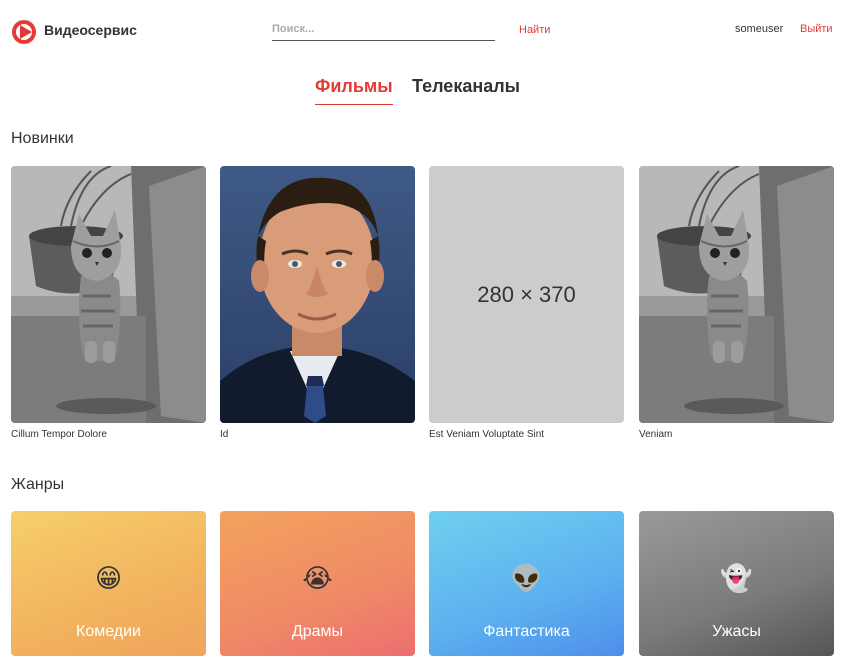 Image resolution: width=844 pixels, height=664 pixels. I want to click on header: Видеосервис Найти someuser Выйти, so click(422, 32).